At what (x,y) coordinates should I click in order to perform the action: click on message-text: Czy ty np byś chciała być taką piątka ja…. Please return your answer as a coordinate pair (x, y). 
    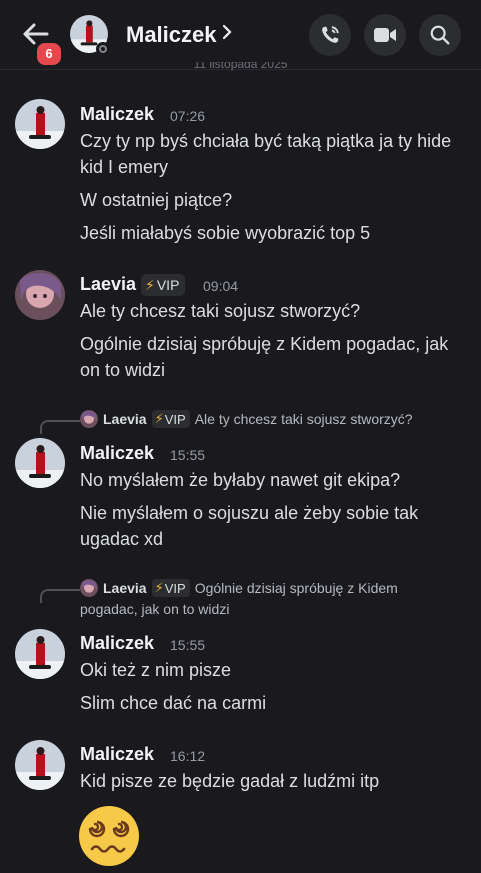
    Looking at the image, I should click on (266, 154).